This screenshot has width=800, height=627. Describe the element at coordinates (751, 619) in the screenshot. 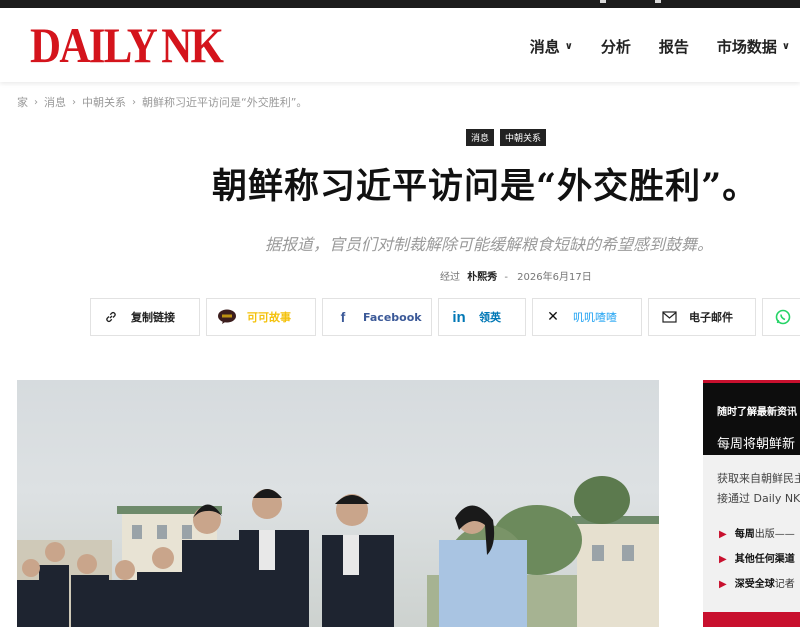

I see `newsletter-subscribe-bar` at that location.